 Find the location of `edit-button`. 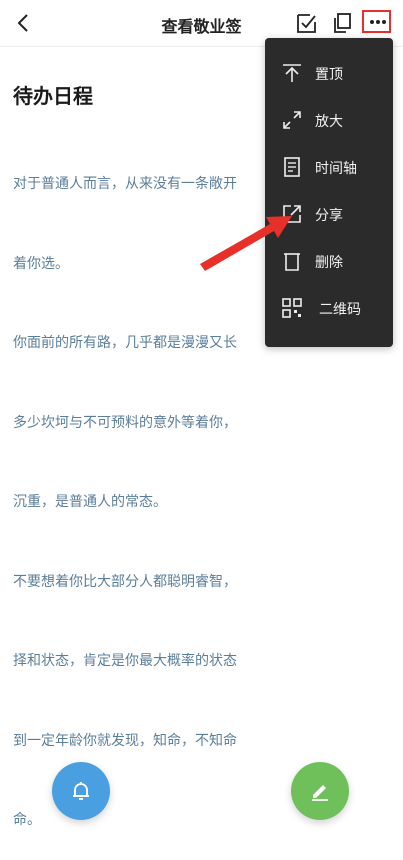

edit-button is located at coordinates (320, 791).